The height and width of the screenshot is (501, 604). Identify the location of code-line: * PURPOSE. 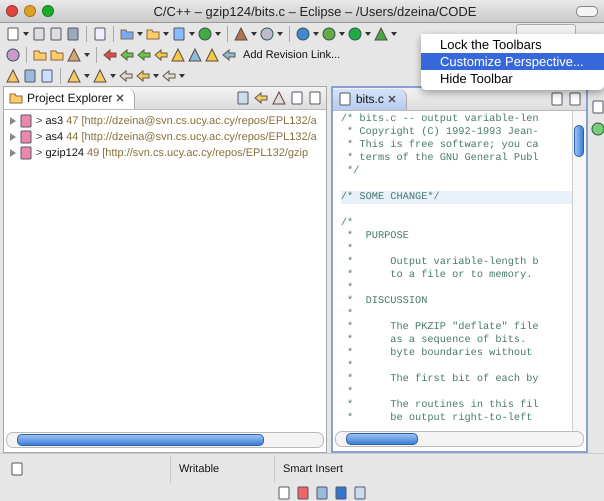
(378, 236).